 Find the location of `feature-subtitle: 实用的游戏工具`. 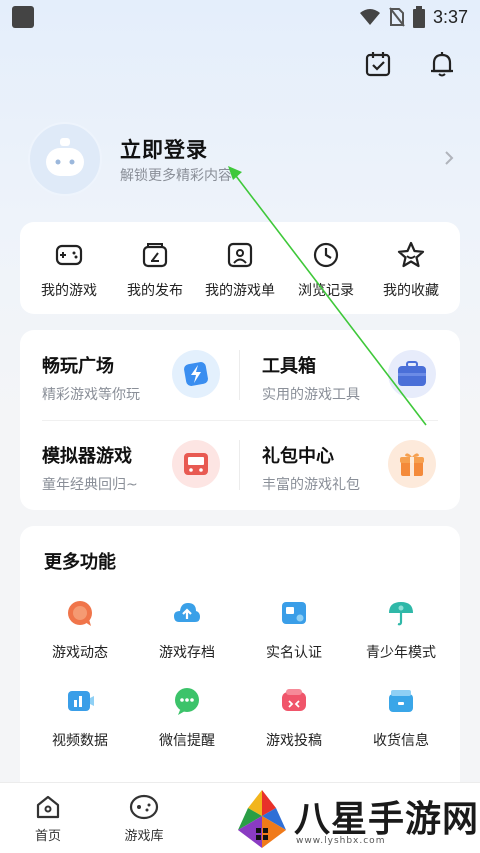

feature-subtitle: 实用的游戏工具 is located at coordinates (311, 395).